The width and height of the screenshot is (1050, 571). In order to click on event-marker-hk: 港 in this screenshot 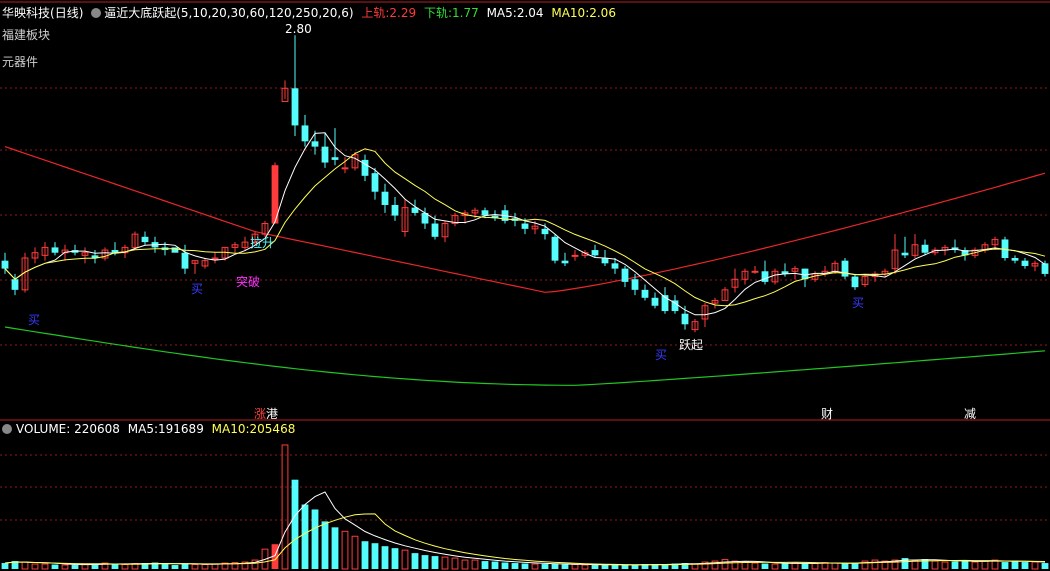, I will do `click(272, 413)`.